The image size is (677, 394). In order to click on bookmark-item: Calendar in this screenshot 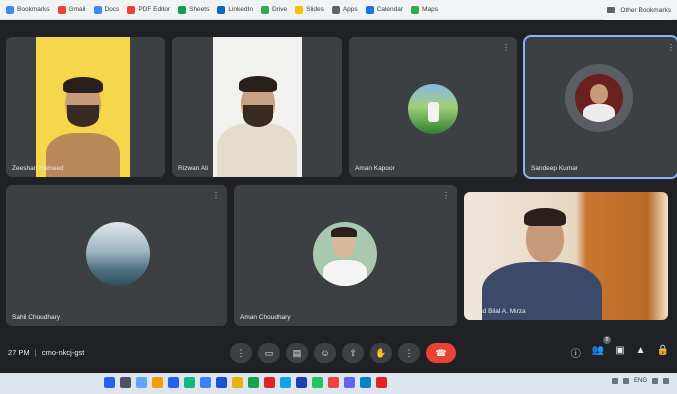, I will do `click(384, 9)`.